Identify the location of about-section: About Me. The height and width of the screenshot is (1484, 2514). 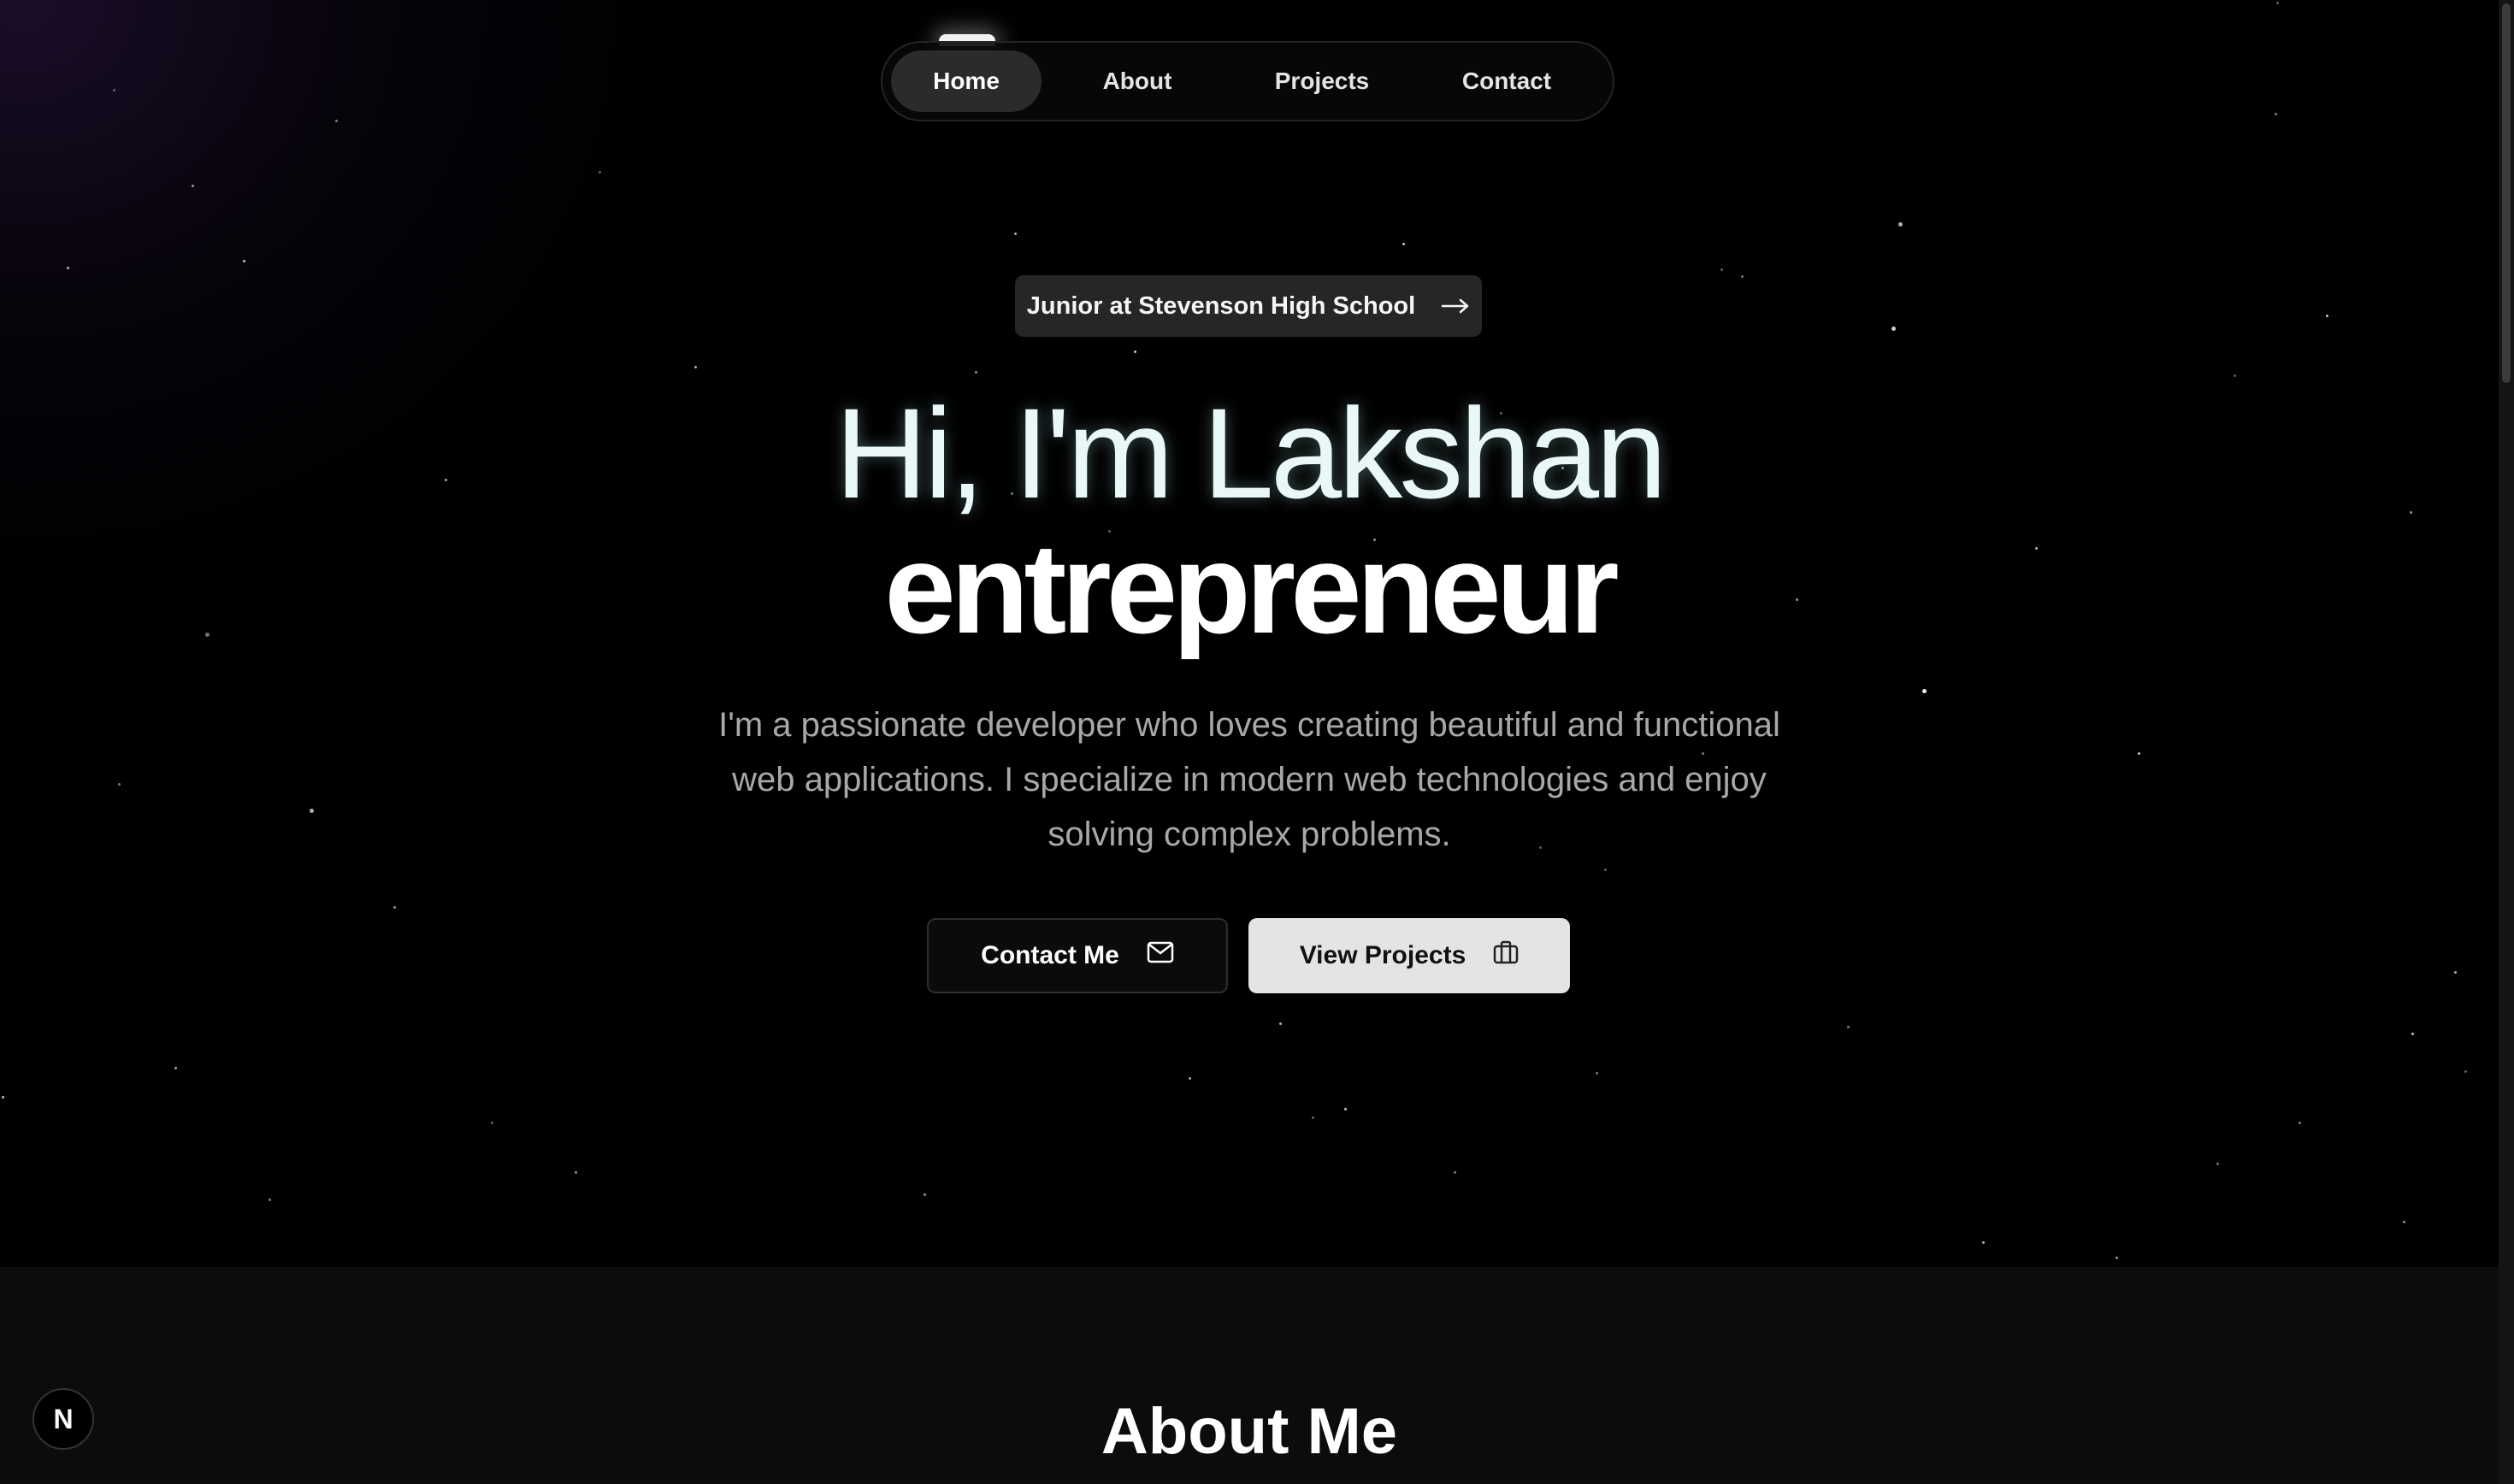
(1250, 1375).